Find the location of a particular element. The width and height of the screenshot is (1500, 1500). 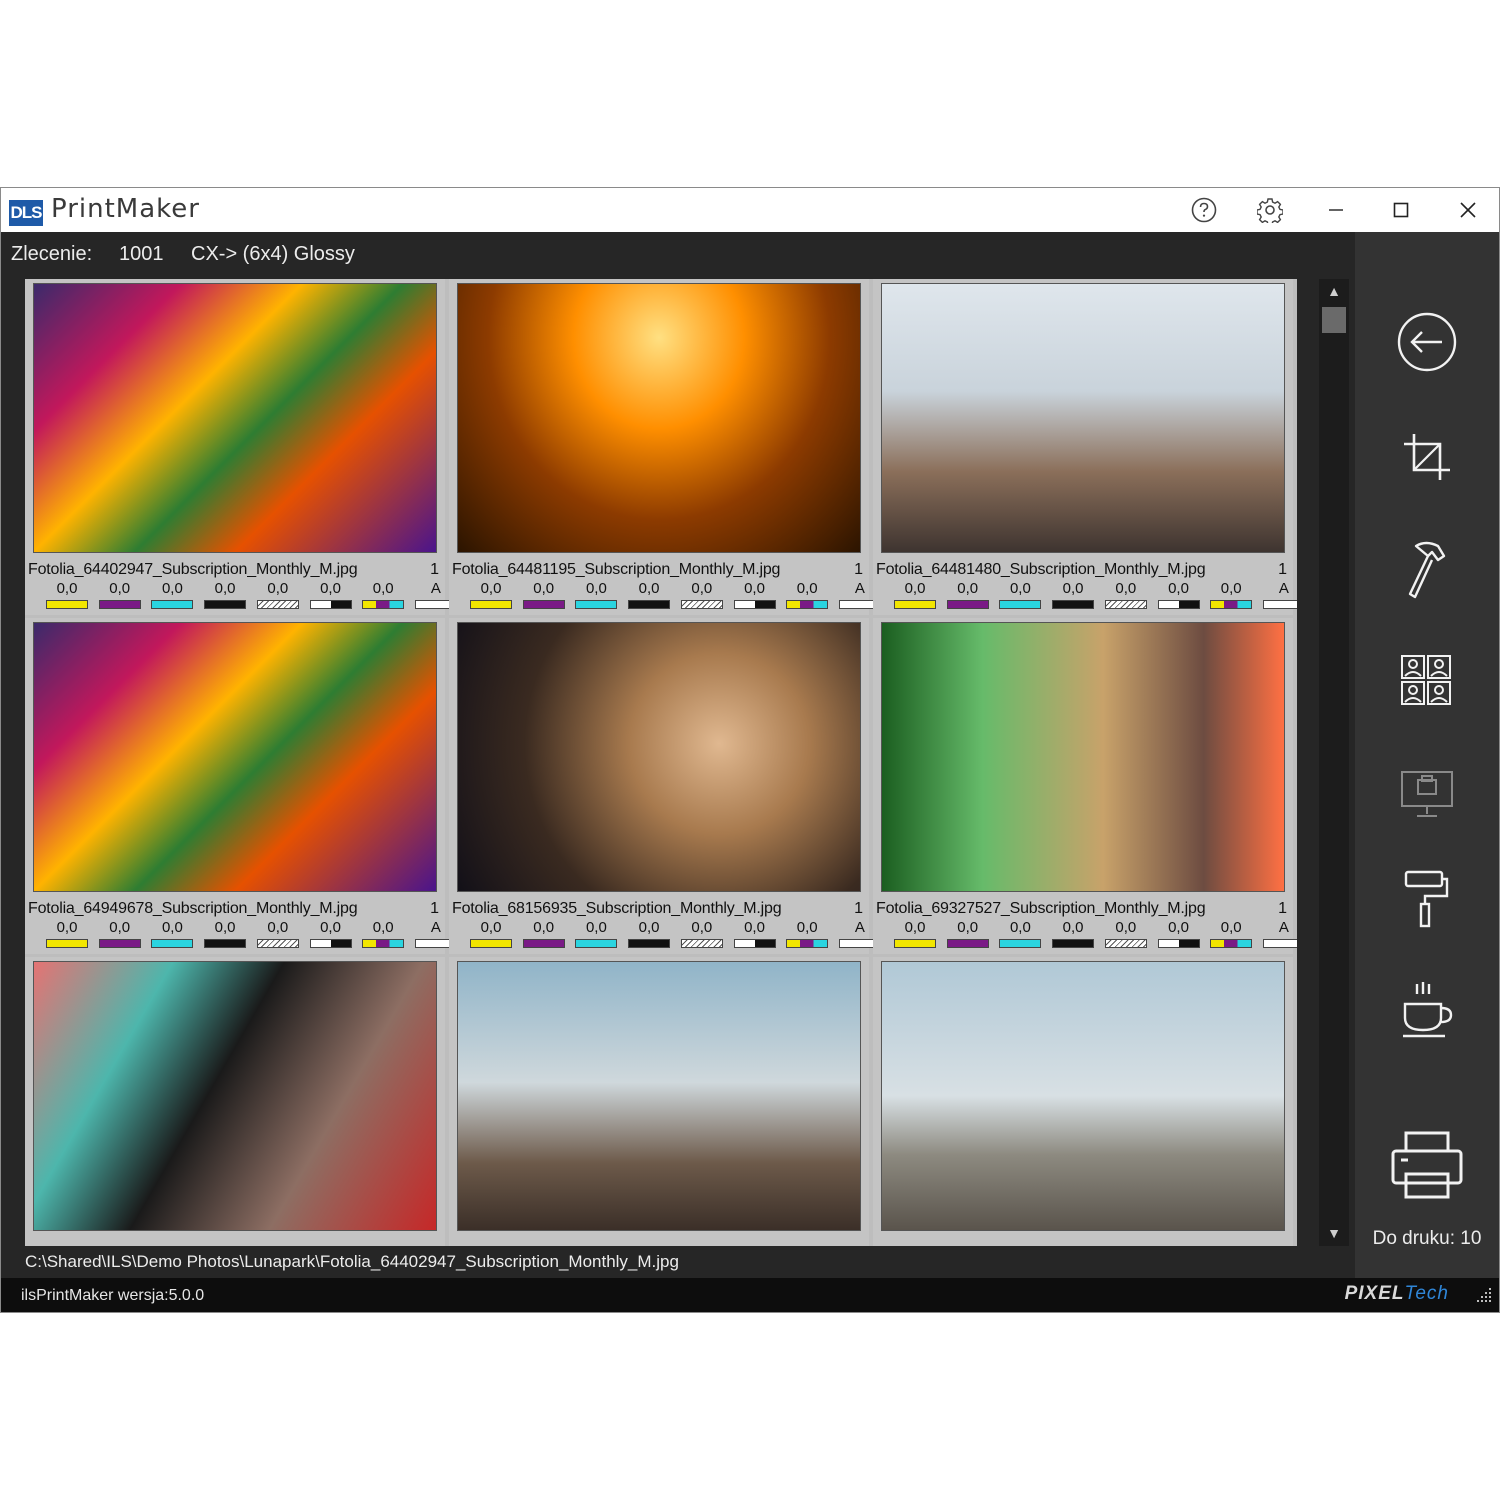

printer-icon is located at coordinates (1427, 1165).